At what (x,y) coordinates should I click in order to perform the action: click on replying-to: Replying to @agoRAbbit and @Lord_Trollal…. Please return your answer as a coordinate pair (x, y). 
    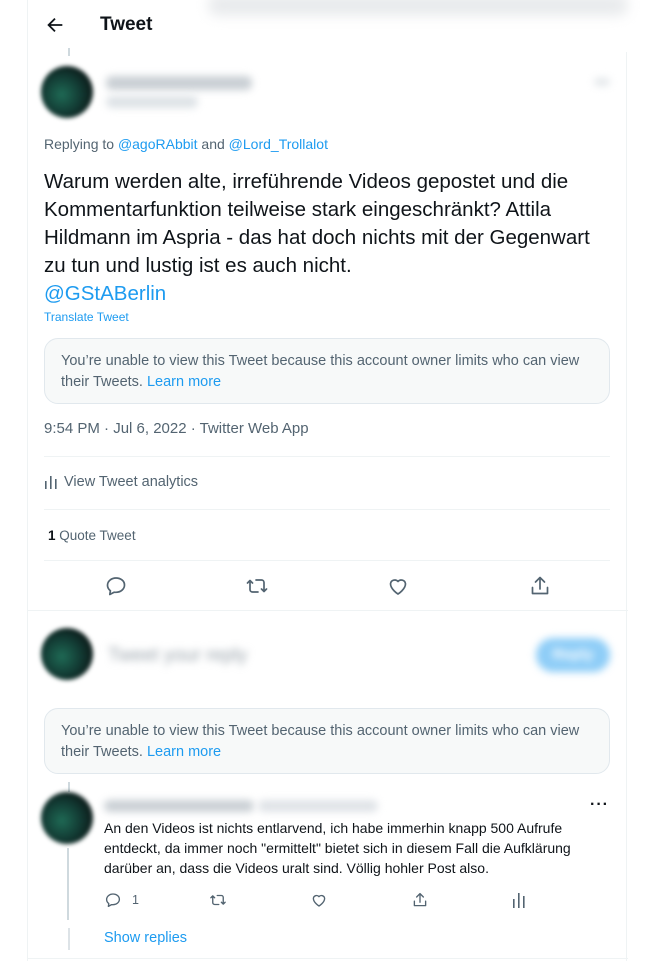
    Looking at the image, I should click on (186, 144).